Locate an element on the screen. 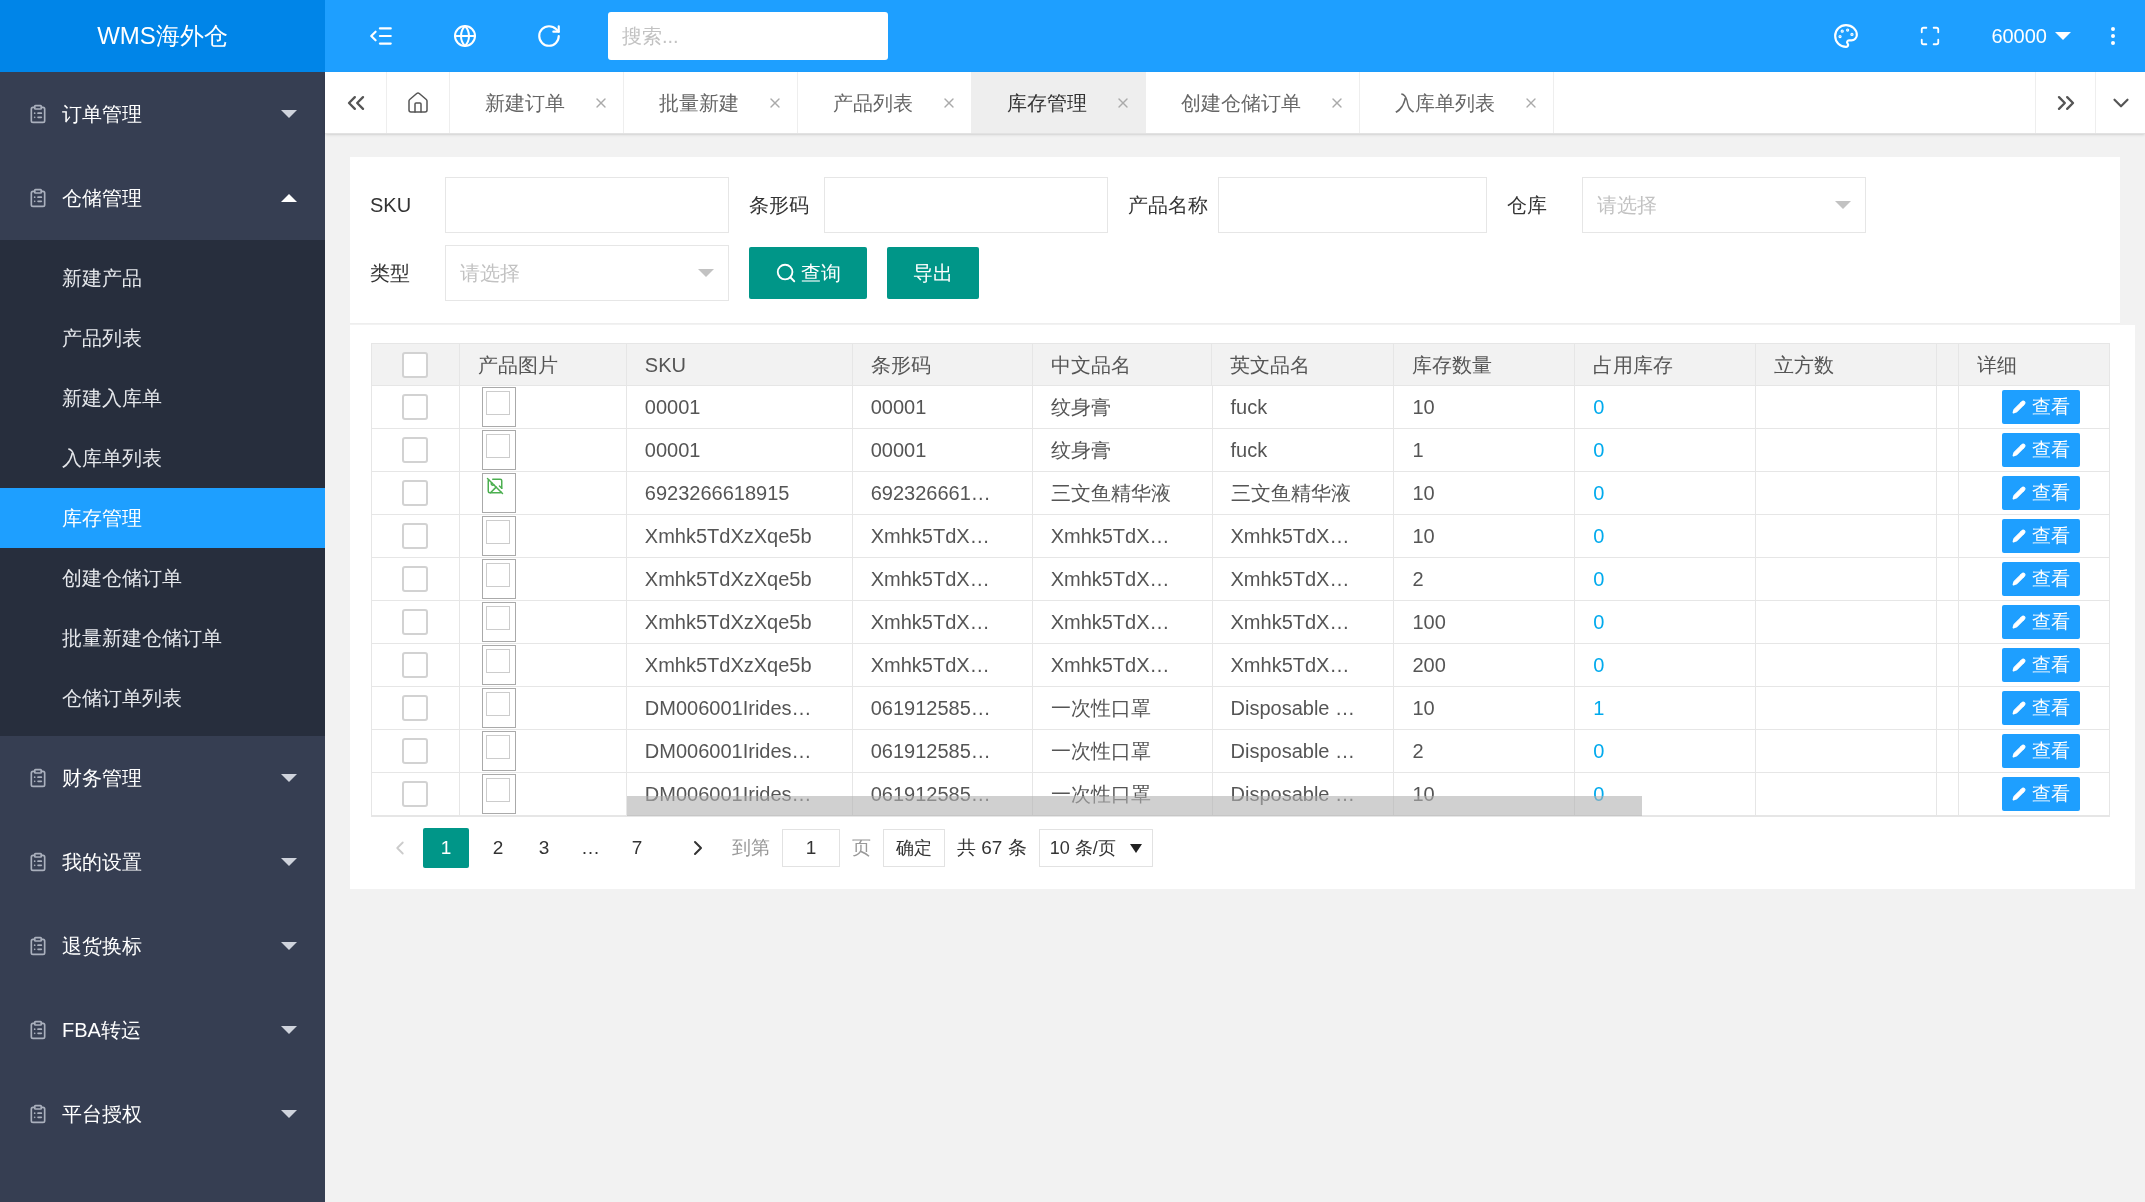 The height and width of the screenshot is (1202, 2145). menu-group: 财务管理 is located at coordinates (162, 778).